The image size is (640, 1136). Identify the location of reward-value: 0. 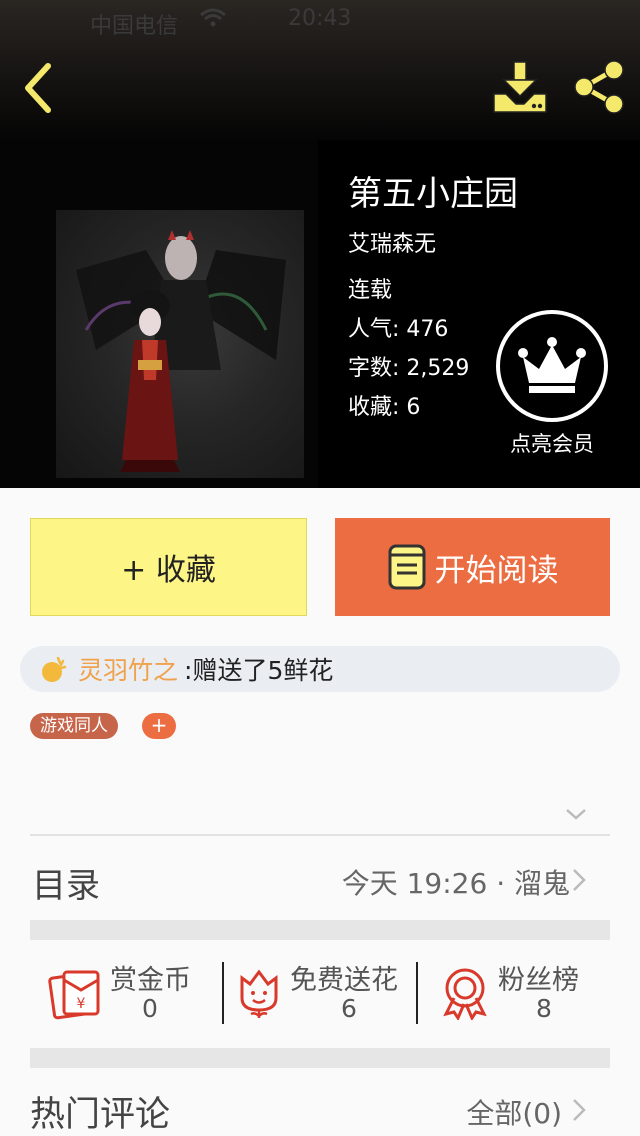
(150, 1008).